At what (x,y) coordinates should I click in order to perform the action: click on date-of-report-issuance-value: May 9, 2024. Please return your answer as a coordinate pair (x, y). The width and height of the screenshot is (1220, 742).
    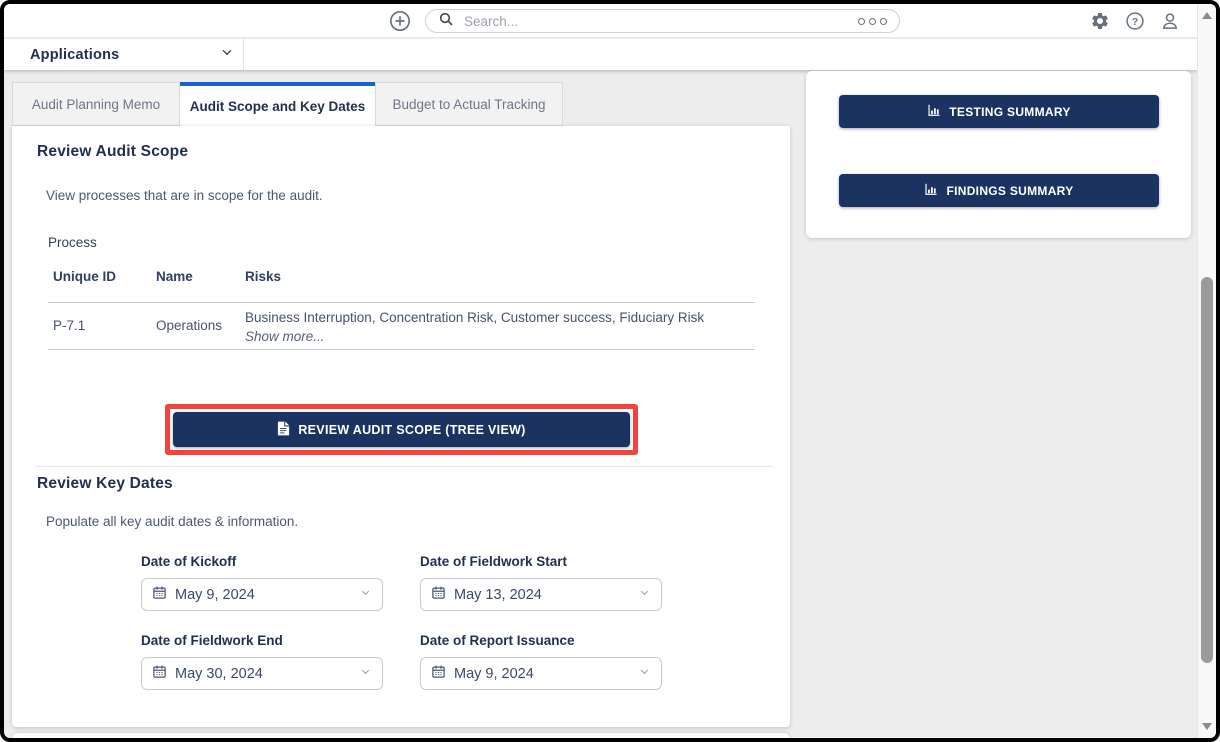
    Looking at the image, I should click on (494, 673).